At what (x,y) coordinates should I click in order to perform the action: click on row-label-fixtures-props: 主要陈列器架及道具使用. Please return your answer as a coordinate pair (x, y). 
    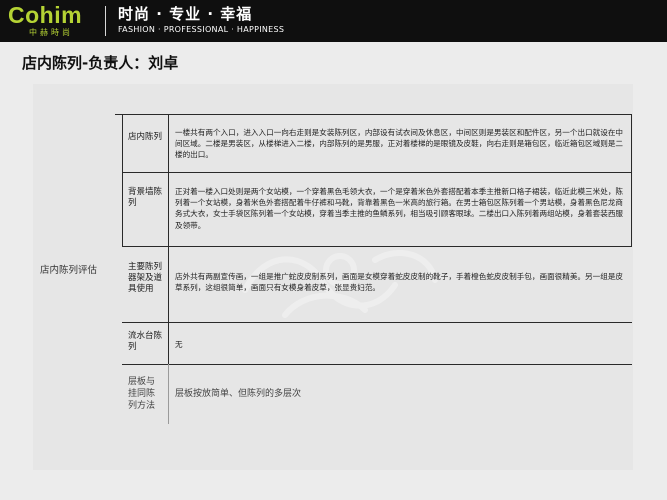
    Looking at the image, I should click on (145, 278).